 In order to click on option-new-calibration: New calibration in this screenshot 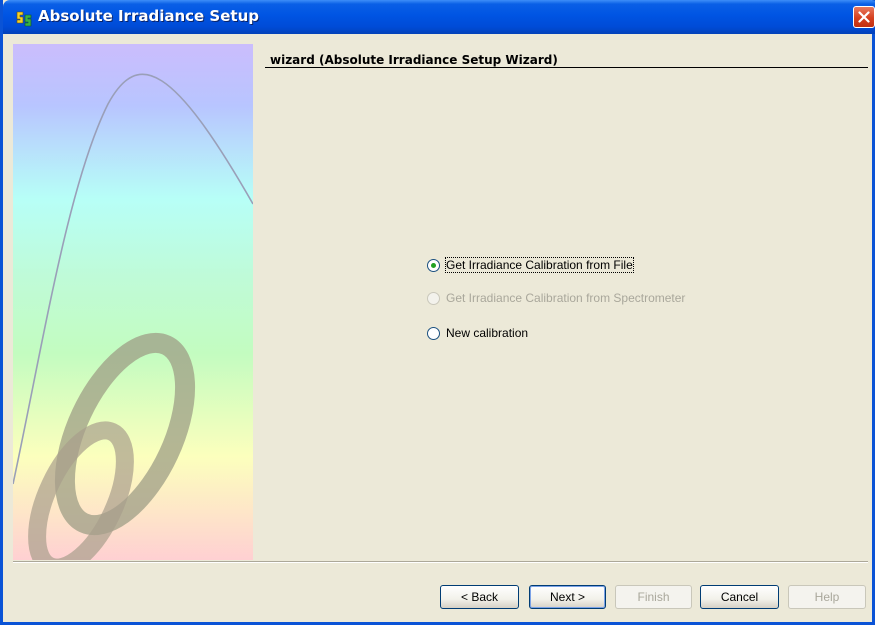, I will do `click(477, 333)`.